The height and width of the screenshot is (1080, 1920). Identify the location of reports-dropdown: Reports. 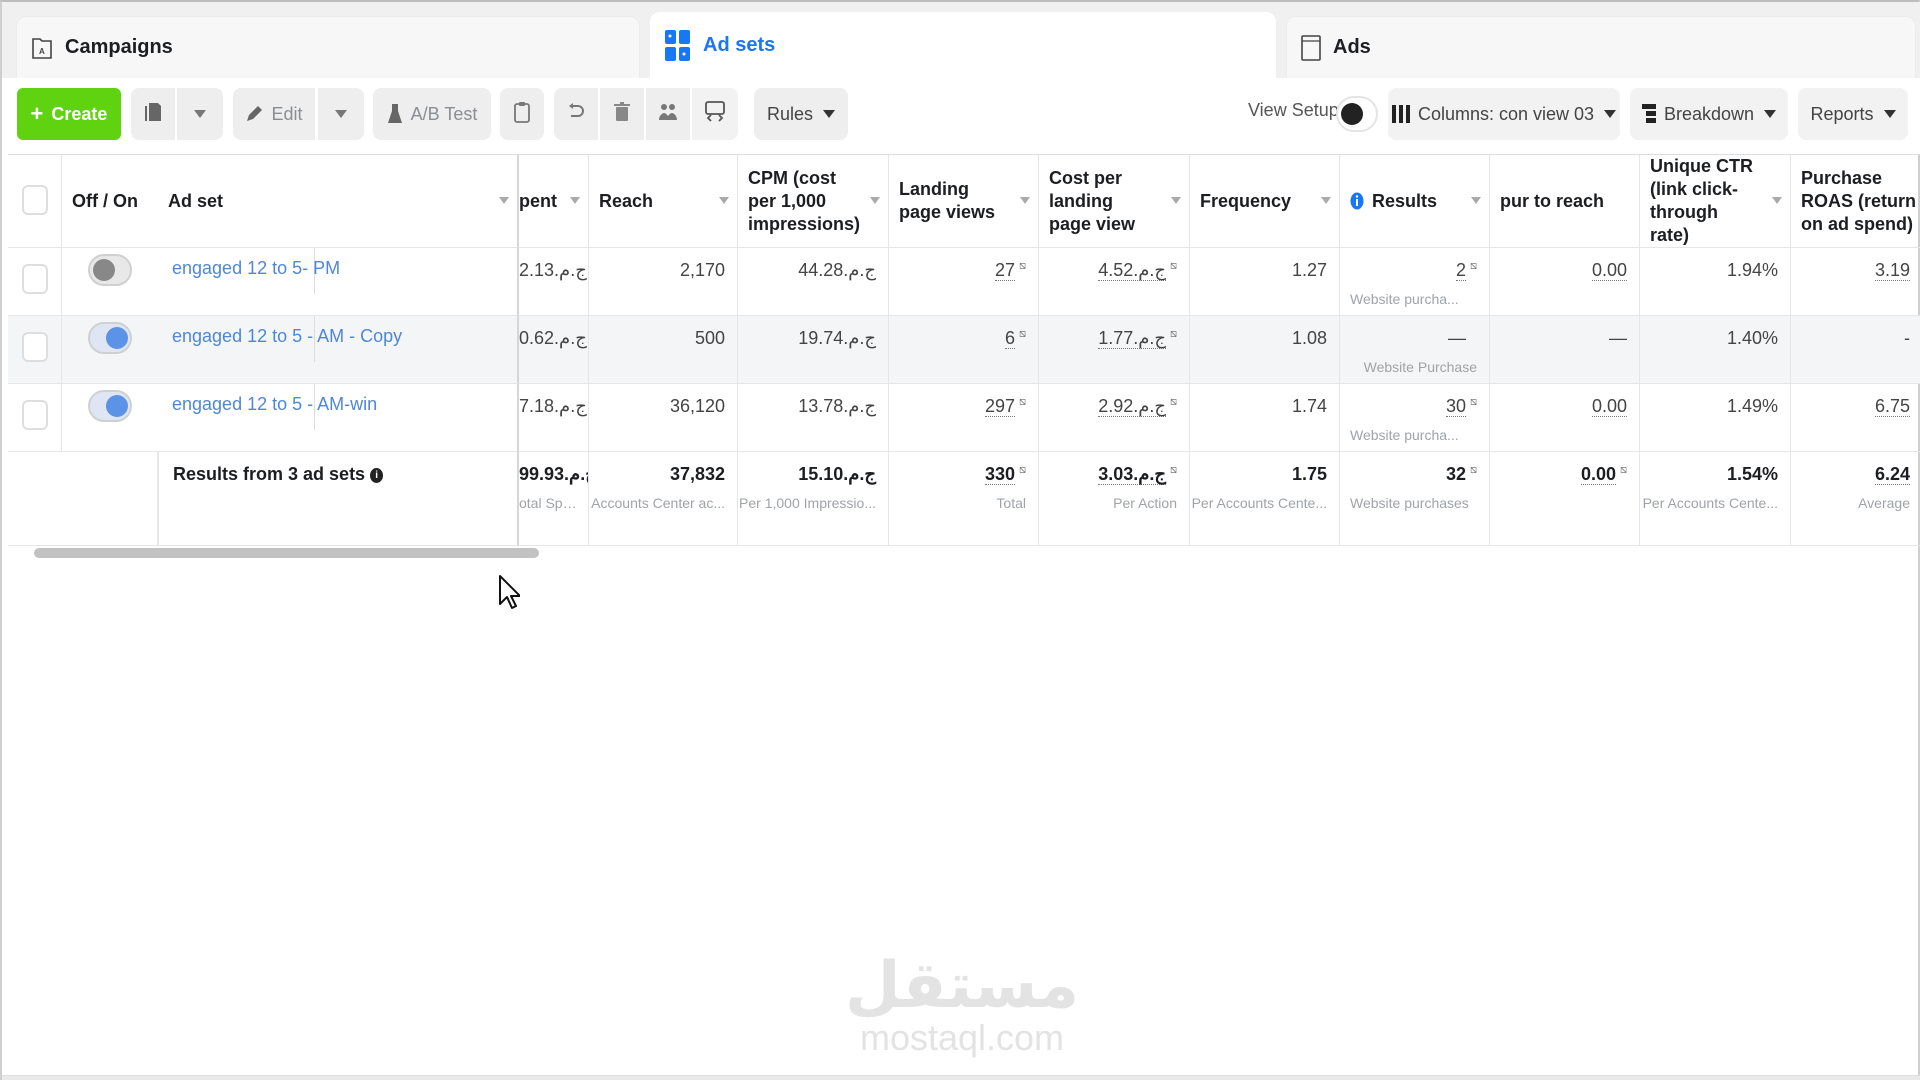
(1853, 114).